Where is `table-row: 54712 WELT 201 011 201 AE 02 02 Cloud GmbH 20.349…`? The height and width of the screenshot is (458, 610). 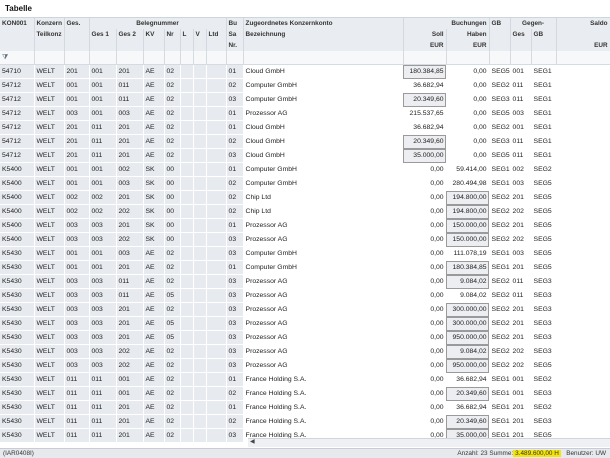
table-row: 54712 WELT 201 011 201 AE 02 02 Cloud GmbH 20.349… is located at coordinates (305, 141).